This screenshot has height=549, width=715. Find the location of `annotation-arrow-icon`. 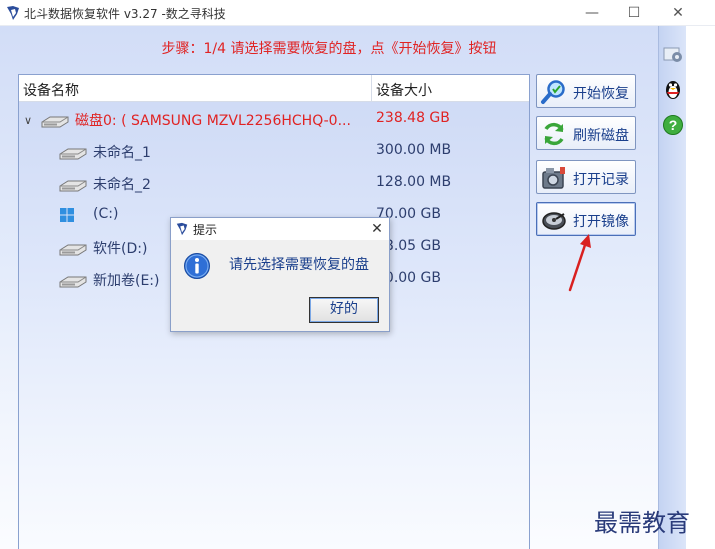

annotation-arrow-icon is located at coordinates (579, 263).